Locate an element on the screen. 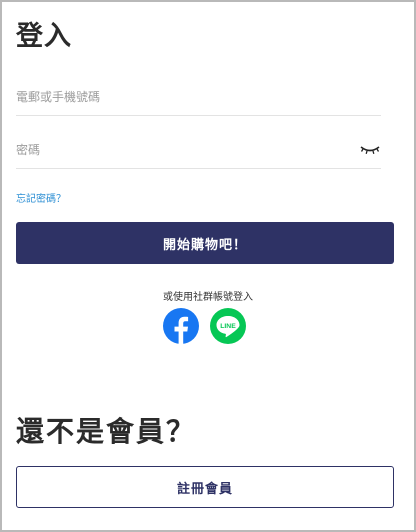 The width and height of the screenshot is (416, 532). login-title: 登入 is located at coordinates (44, 36).